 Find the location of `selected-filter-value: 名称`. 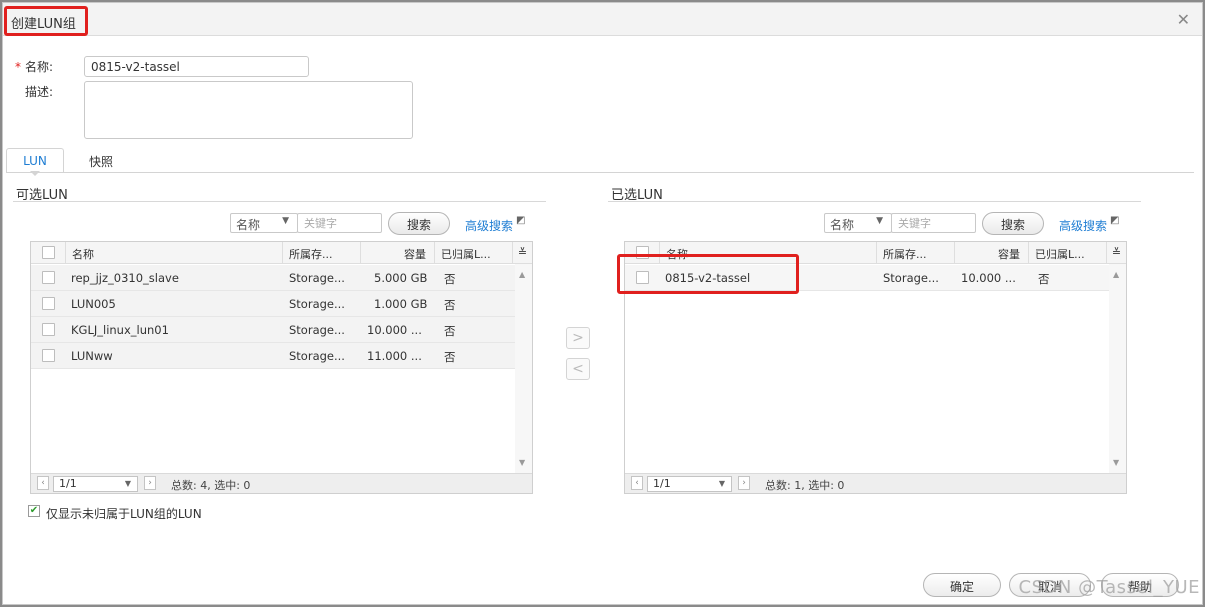

selected-filter-value: 名称 is located at coordinates (842, 225).